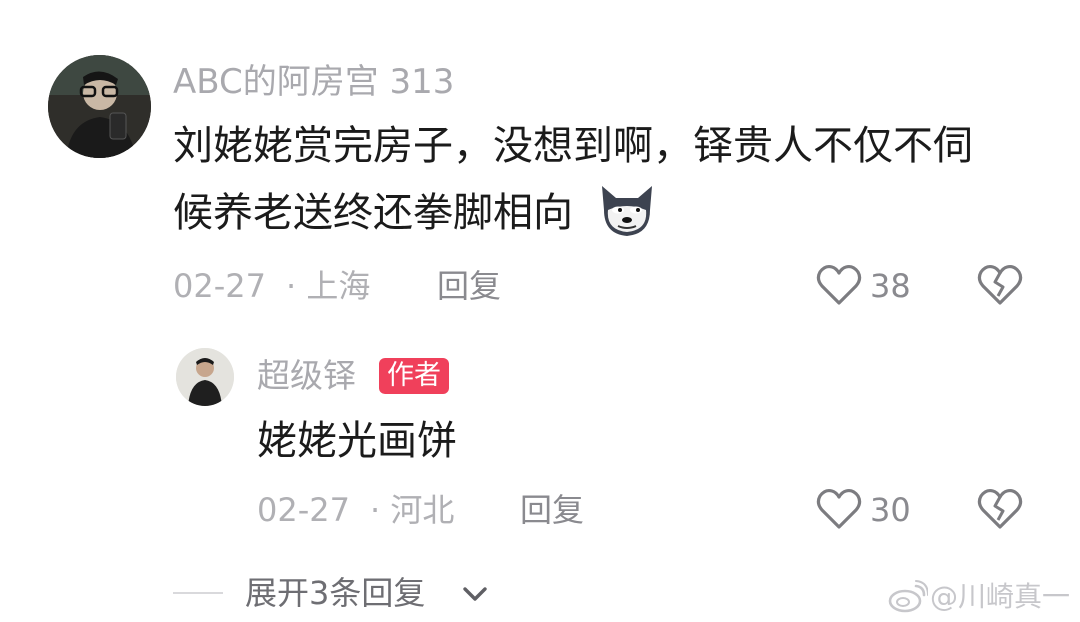 The width and height of the screenshot is (1080, 622). Describe the element at coordinates (205, 377) in the screenshot. I see `reply-avatar` at that location.